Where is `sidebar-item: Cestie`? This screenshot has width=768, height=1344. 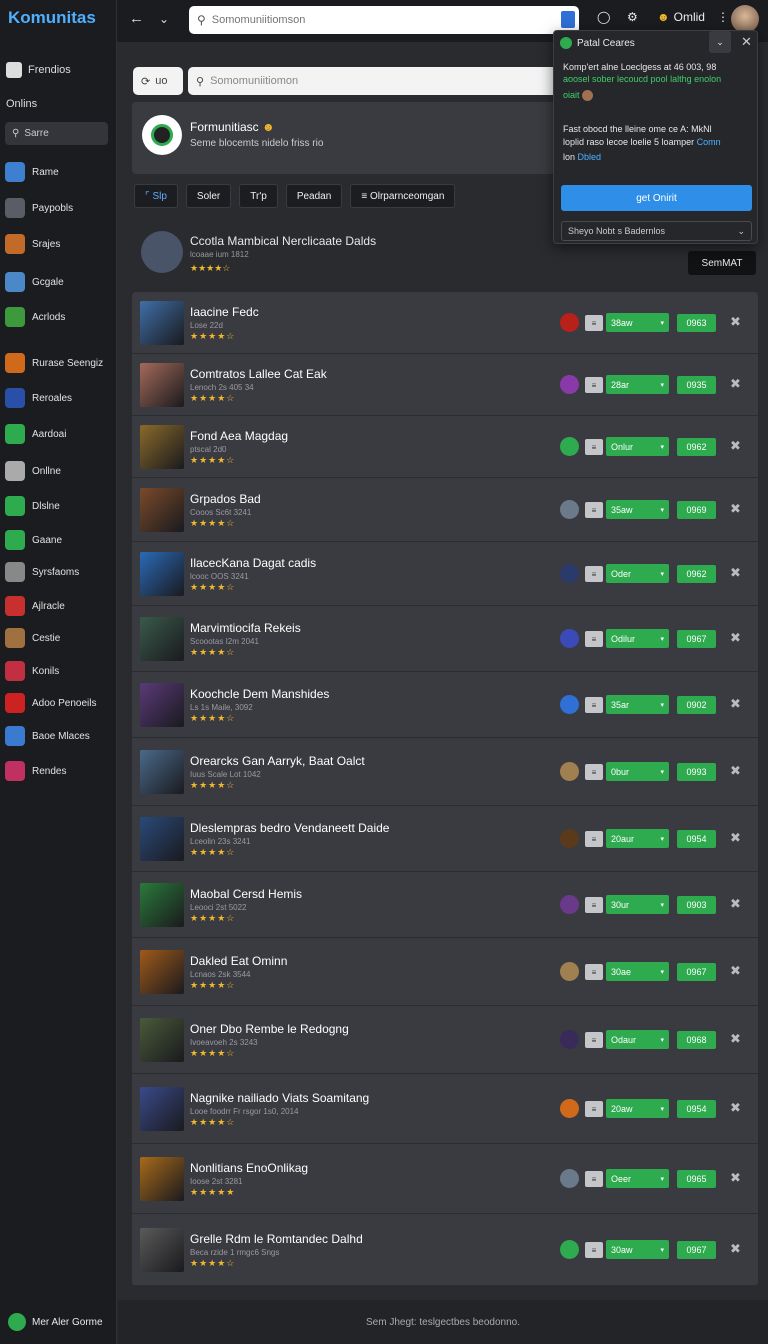 sidebar-item: Cestie is located at coordinates (59, 638).